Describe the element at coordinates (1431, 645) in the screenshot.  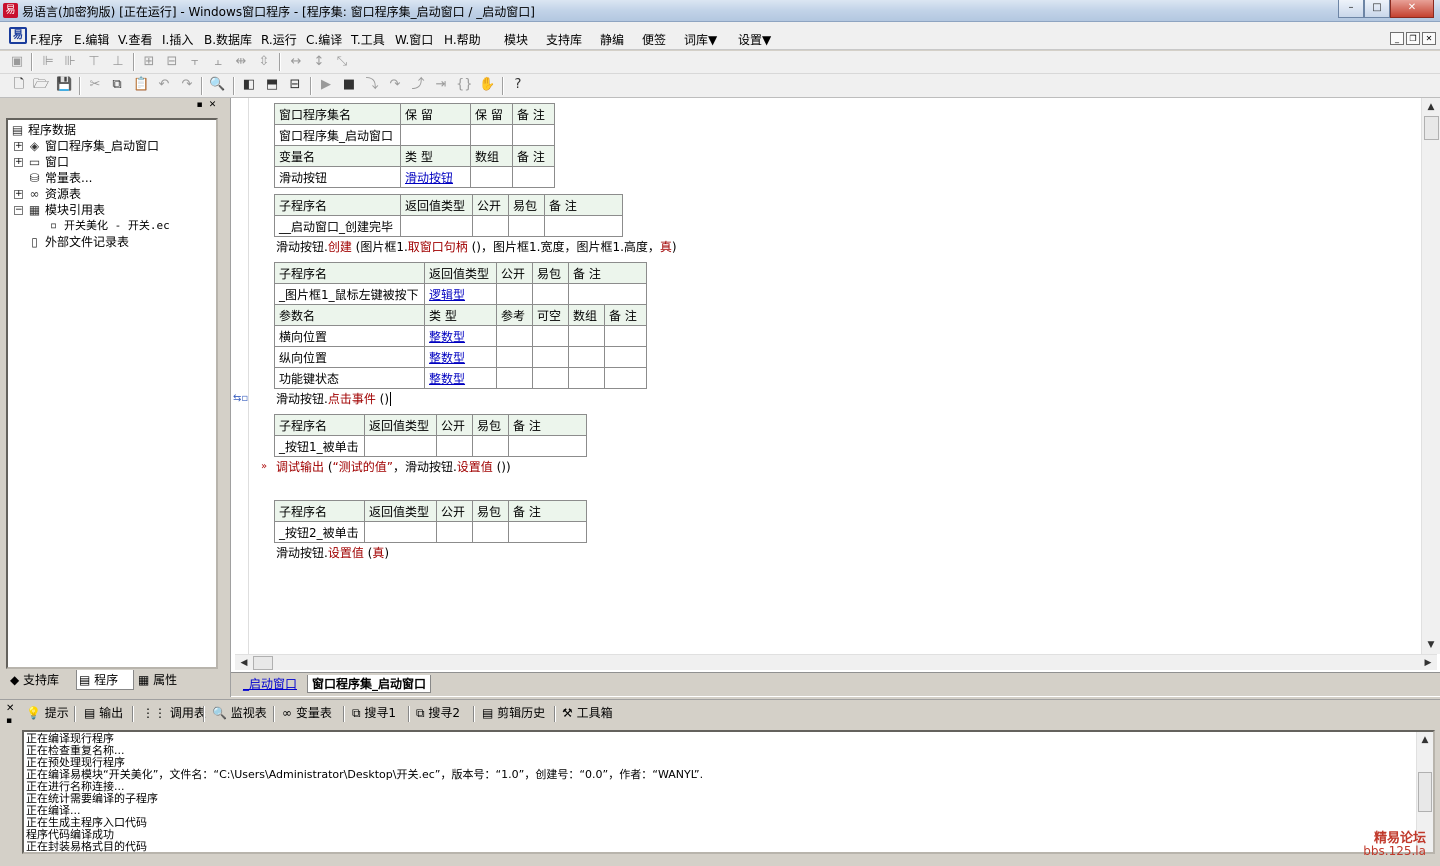
I see `scroll-down-icon: ▼` at that location.